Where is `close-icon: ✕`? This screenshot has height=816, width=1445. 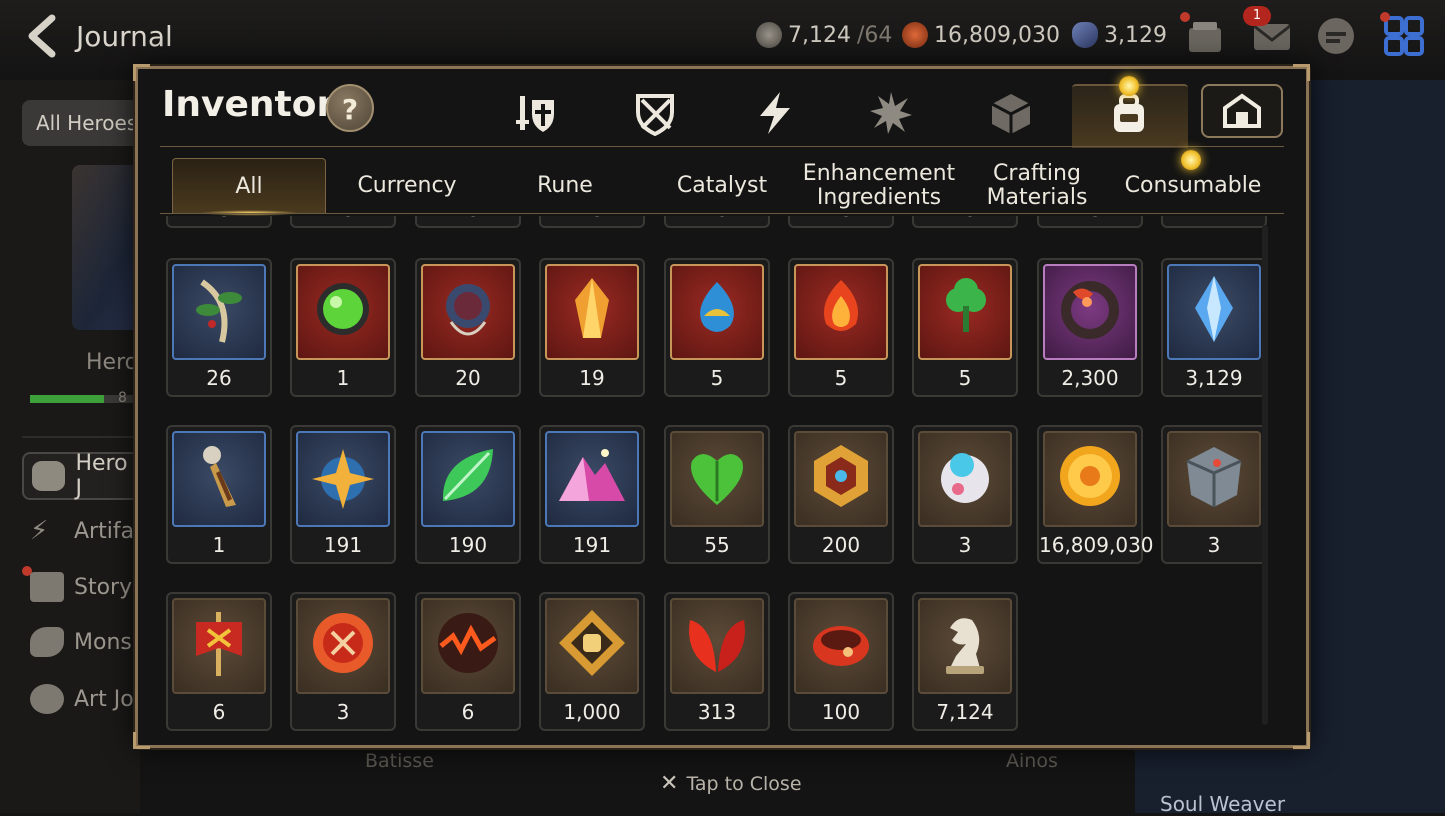 close-icon: ✕ is located at coordinates (669, 783).